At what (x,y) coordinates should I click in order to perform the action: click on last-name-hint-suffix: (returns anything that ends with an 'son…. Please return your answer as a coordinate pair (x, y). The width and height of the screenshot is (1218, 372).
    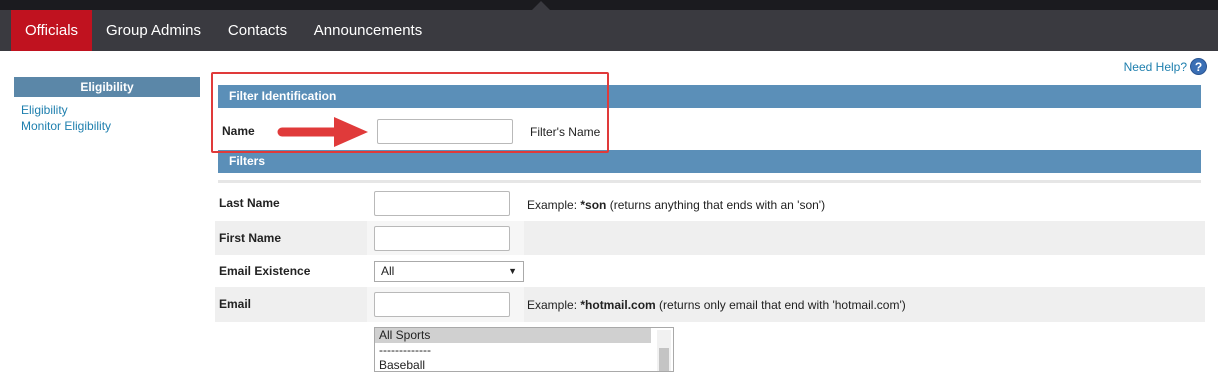
    Looking at the image, I should click on (716, 205).